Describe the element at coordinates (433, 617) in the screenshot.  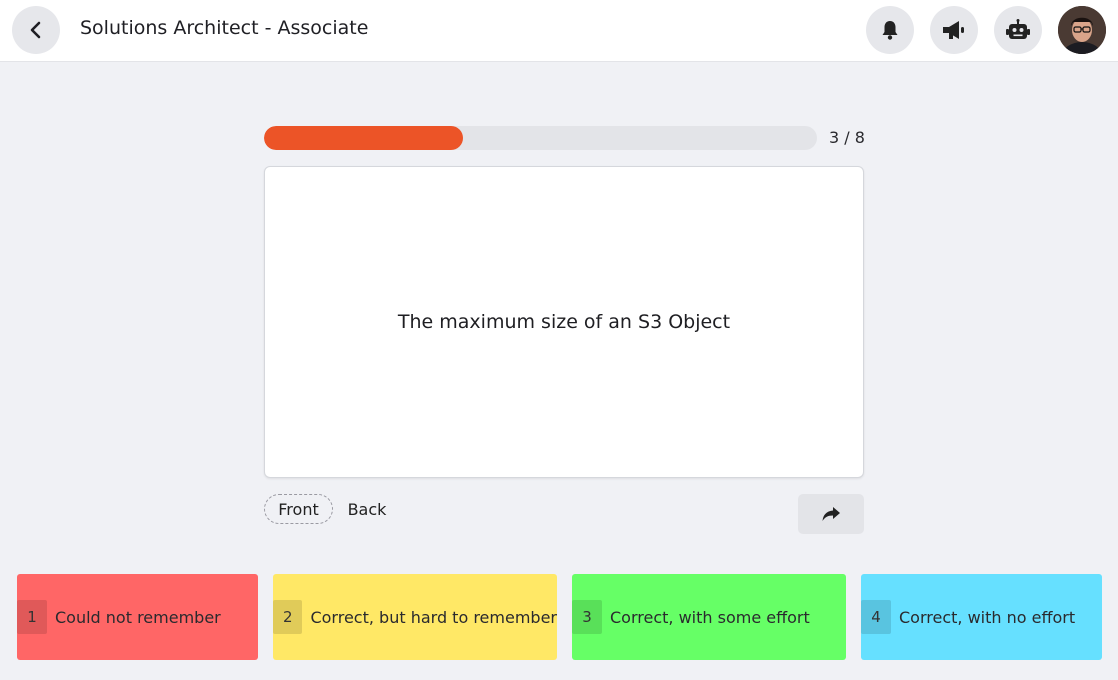
I see `rating-label: Correct, but hard to remember` at that location.